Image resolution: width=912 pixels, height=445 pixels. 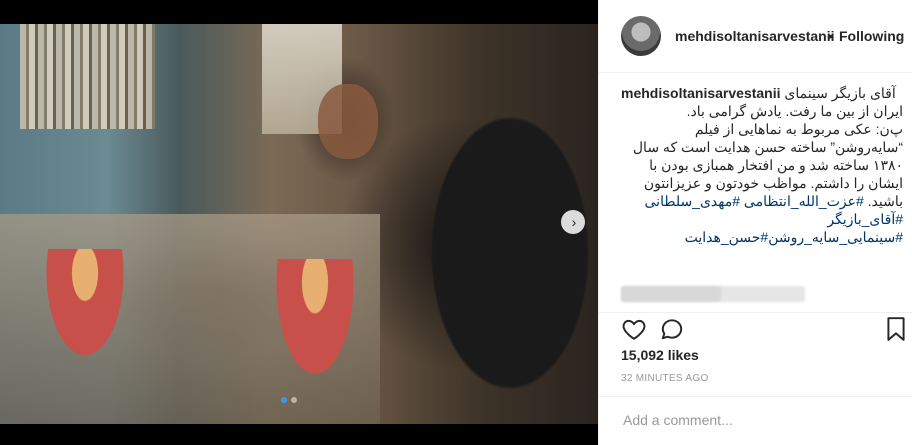 What do you see at coordinates (794, 111) in the screenshot?
I see `caption-line-2: ایران از بین ما رفت. یادش گرامی باد.` at bounding box center [794, 111].